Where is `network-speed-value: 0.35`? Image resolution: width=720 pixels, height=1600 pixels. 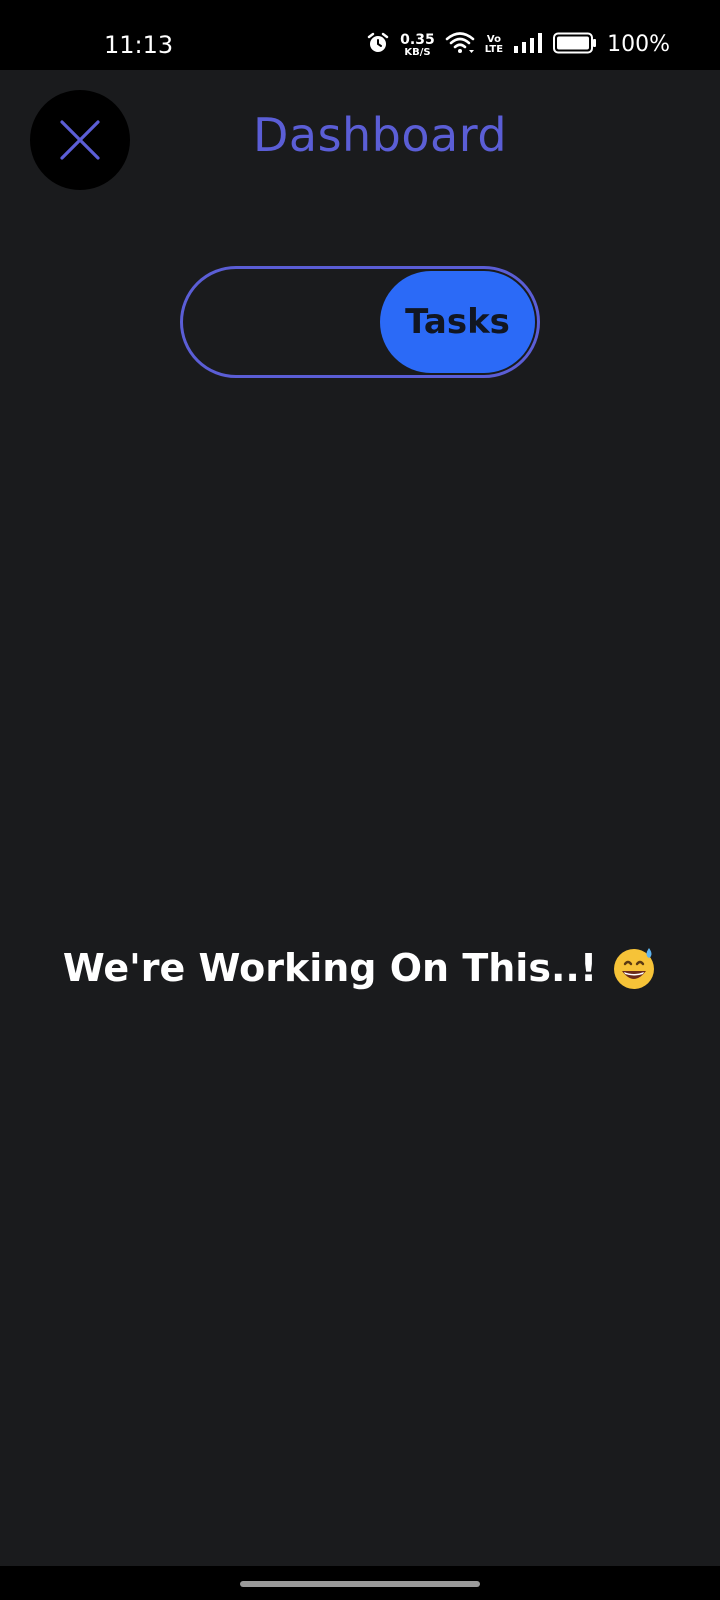 network-speed-value: 0.35 is located at coordinates (417, 39).